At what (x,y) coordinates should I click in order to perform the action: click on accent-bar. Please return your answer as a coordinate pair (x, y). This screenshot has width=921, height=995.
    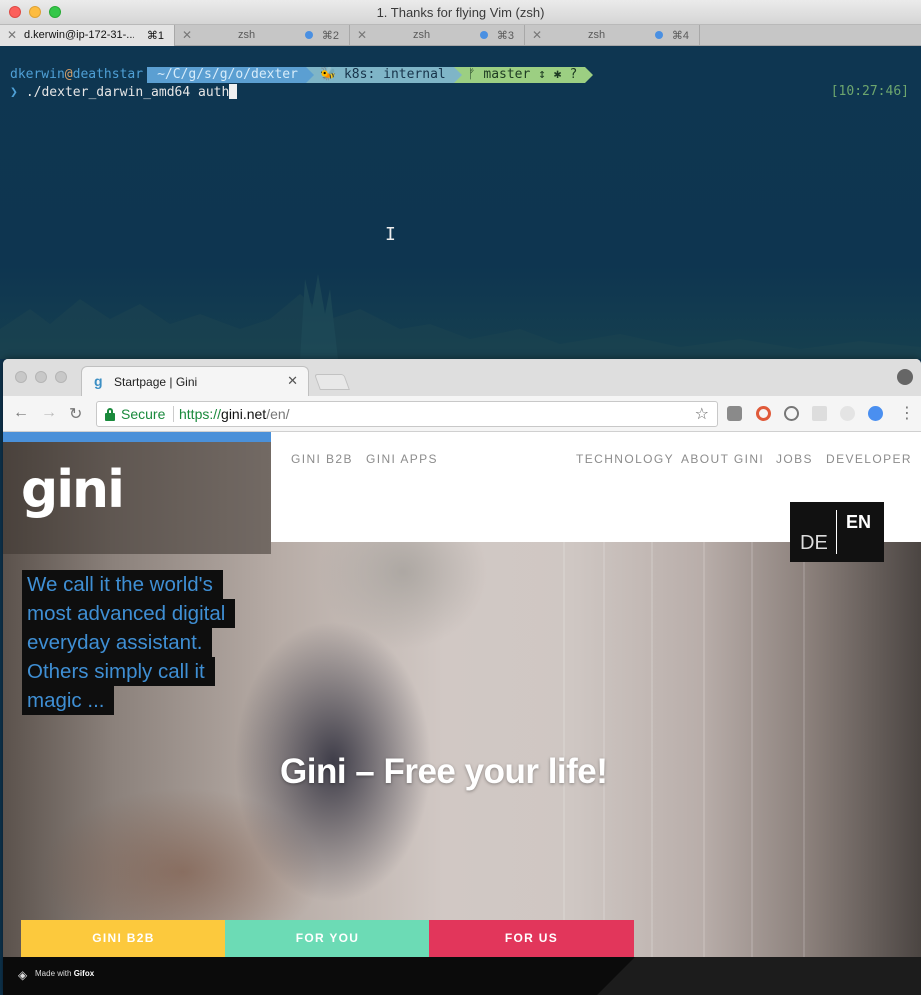
    Looking at the image, I should click on (137, 437).